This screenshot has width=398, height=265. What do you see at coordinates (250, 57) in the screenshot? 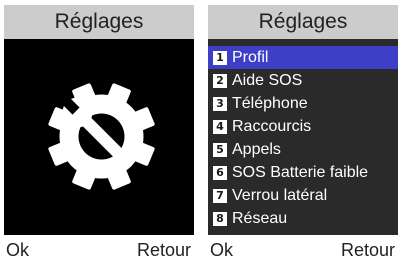
I see `menu-item-label: Profil` at bounding box center [250, 57].